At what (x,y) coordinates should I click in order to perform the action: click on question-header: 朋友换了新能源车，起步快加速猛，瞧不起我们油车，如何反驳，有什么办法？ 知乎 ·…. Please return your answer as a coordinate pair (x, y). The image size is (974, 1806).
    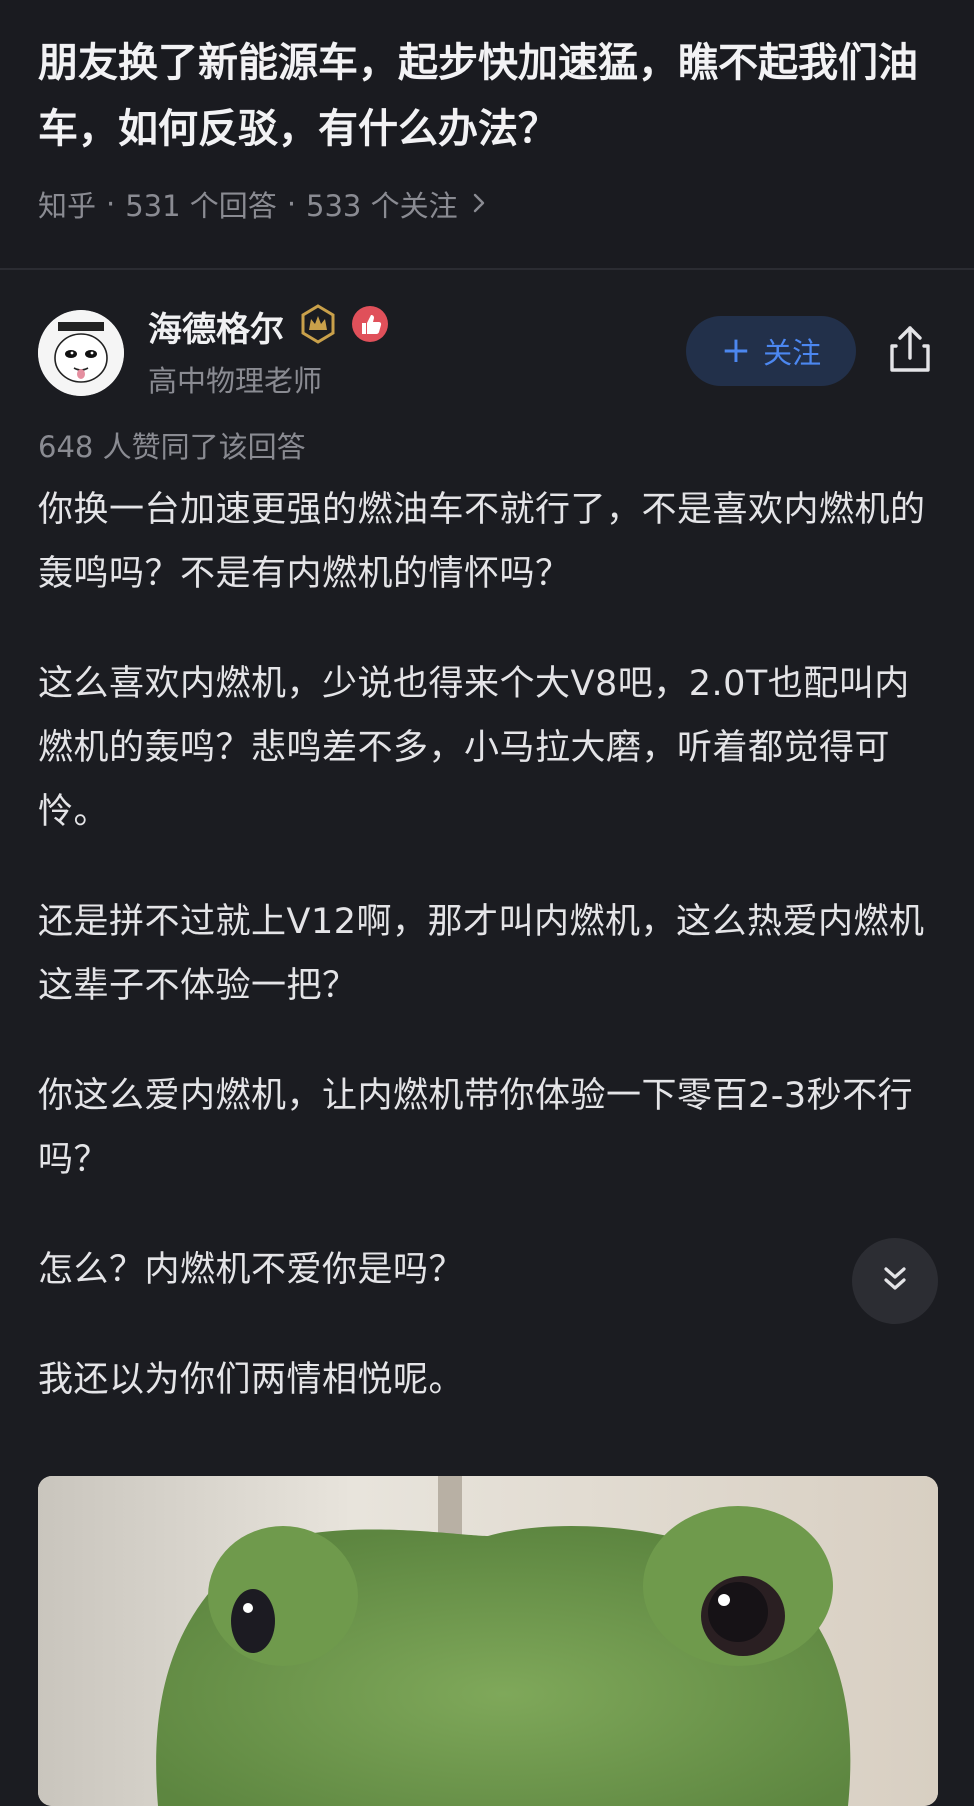
    Looking at the image, I should click on (487, 134).